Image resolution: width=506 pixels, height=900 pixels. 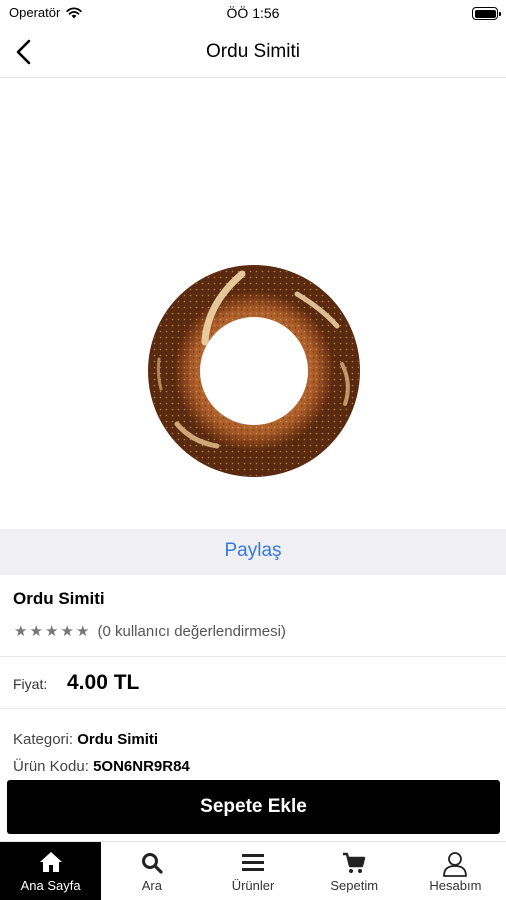 What do you see at coordinates (455, 864) in the screenshot?
I see `user-icon` at bounding box center [455, 864].